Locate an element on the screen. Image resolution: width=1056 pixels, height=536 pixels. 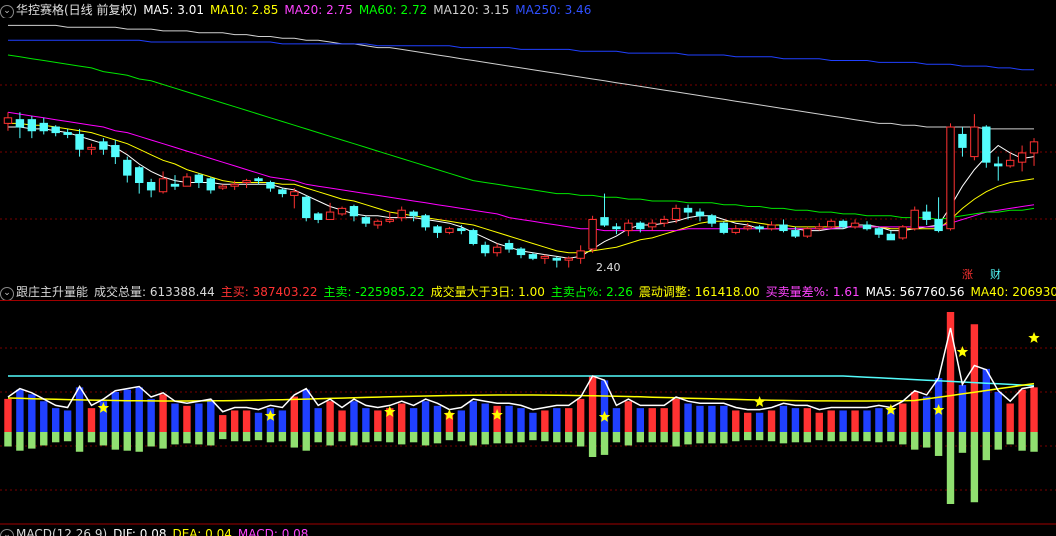
cai-tag: 财 is located at coordinates (995, 275).